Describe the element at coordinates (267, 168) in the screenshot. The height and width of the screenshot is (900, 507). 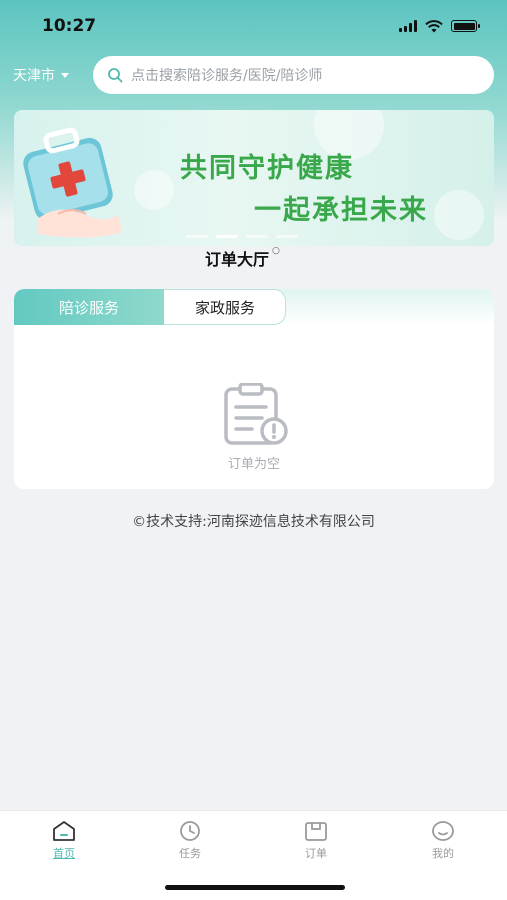
I see `banner-line-1: 共同守护健康` at that location.